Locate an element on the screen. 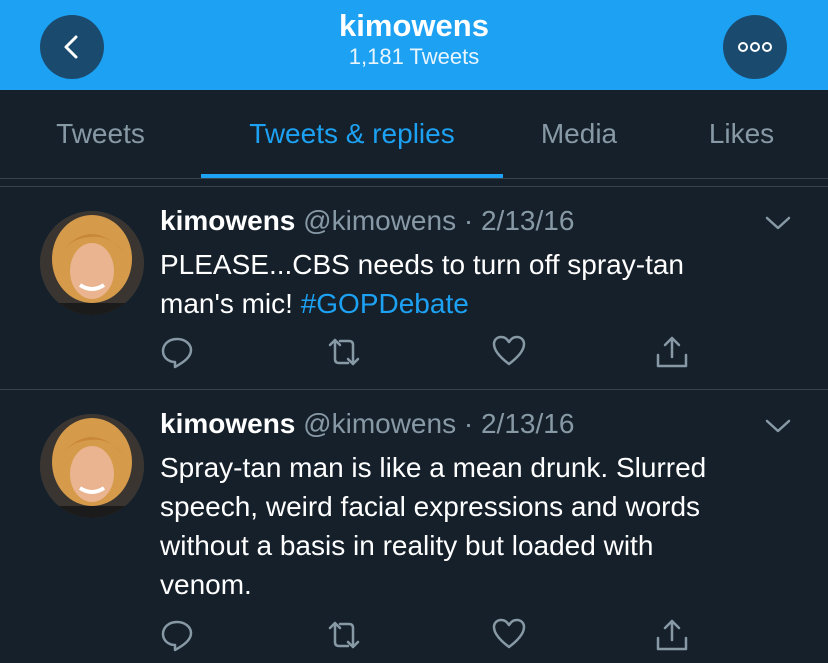  tab-tweets: Tweets is located at coordinates (100, 134).